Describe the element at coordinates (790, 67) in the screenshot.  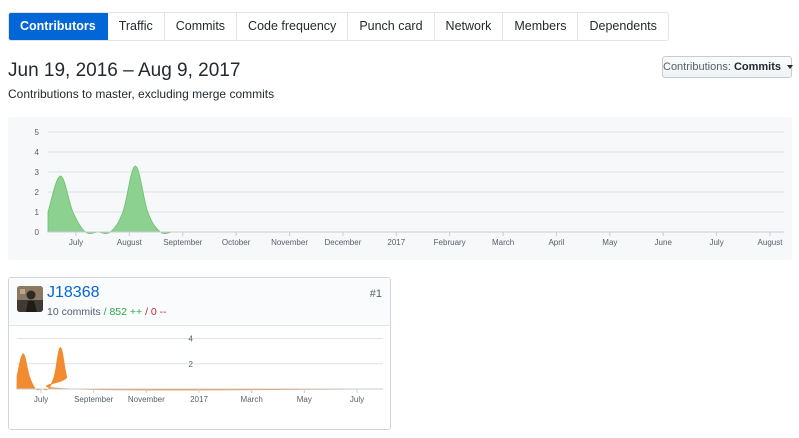
I see `caret-down-icon` at that location.